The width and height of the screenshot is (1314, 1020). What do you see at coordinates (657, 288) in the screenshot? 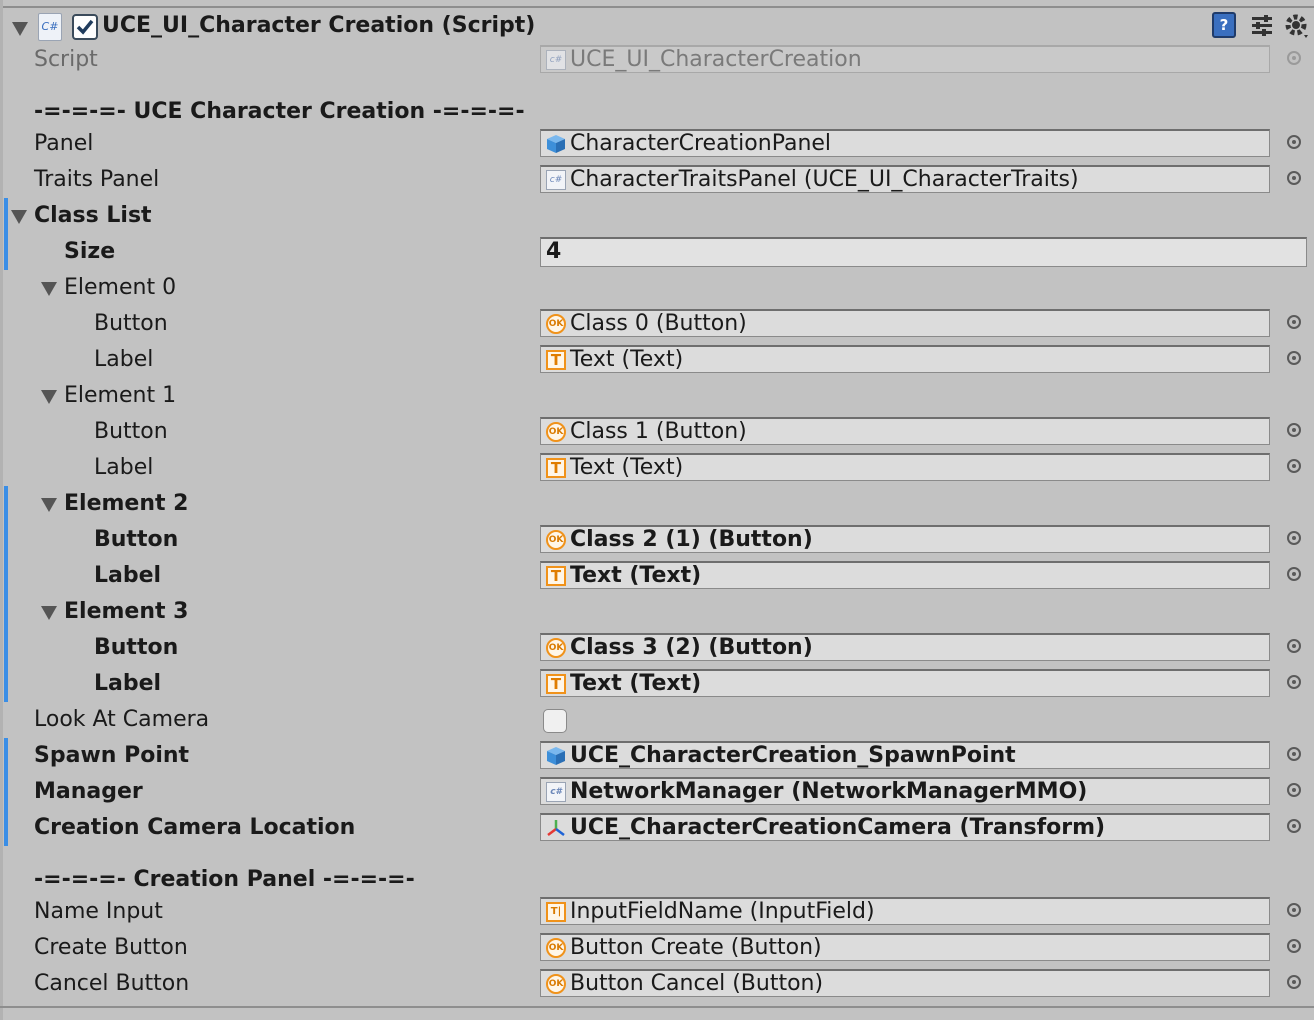
I see `list-element-row: Element 0` at bounding box center [657, 288].